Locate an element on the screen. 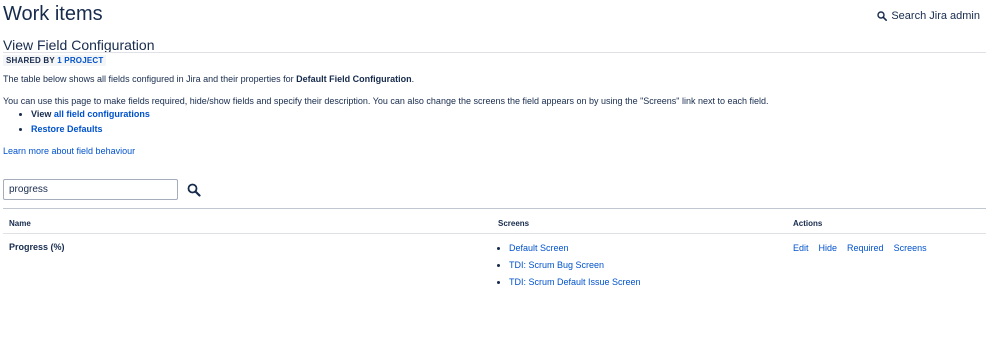 The width and height of the screenshot is (998, 337). screen-item: TDI: Scrum Default Issue Screen is located at coordinates (575, 282).